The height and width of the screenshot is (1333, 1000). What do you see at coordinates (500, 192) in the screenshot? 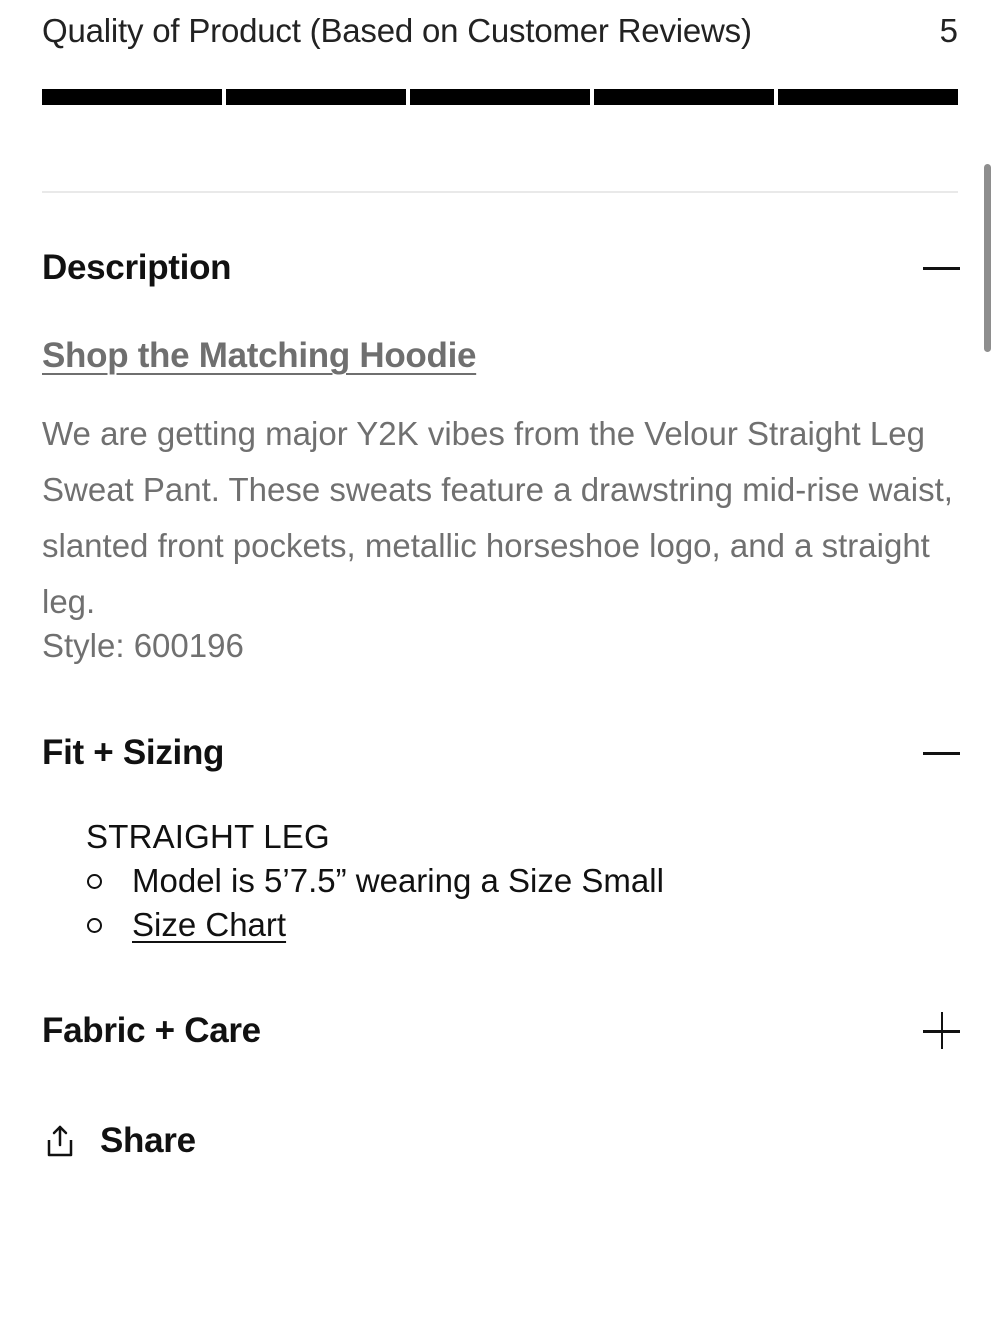
I see `section-divider` at bounding box center [500, 192].